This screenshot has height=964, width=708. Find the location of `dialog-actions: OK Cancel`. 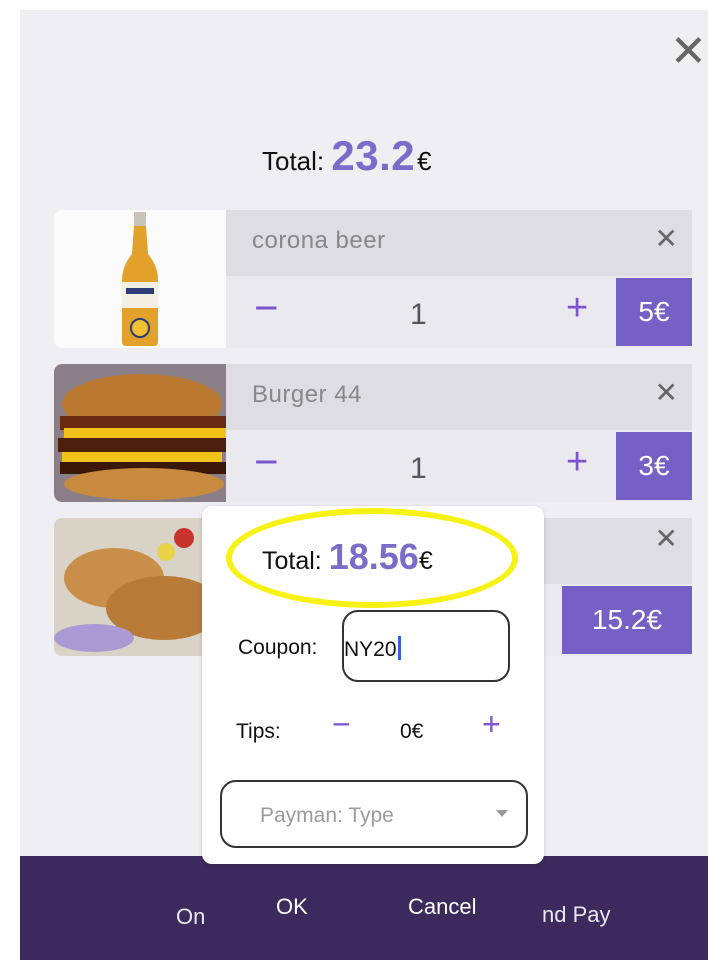

dialog-actions: OK Cancel is located at coordinates (373, 899).